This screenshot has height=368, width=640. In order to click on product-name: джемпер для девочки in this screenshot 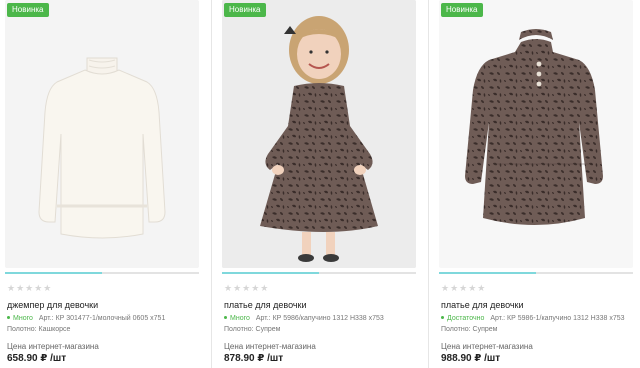, I will do `click(52, 305)`.